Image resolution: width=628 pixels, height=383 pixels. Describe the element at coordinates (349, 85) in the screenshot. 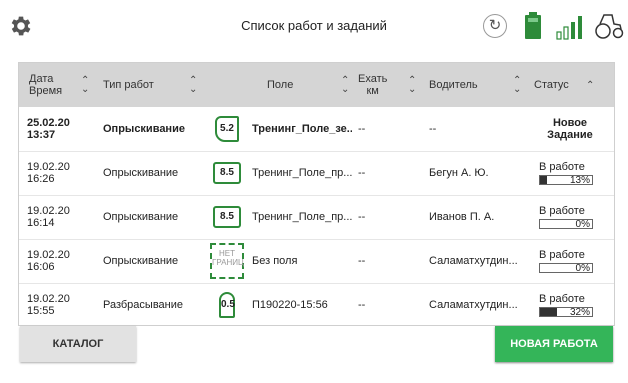

I see `sort-field-icon: ⌃ ⌄` at that location.